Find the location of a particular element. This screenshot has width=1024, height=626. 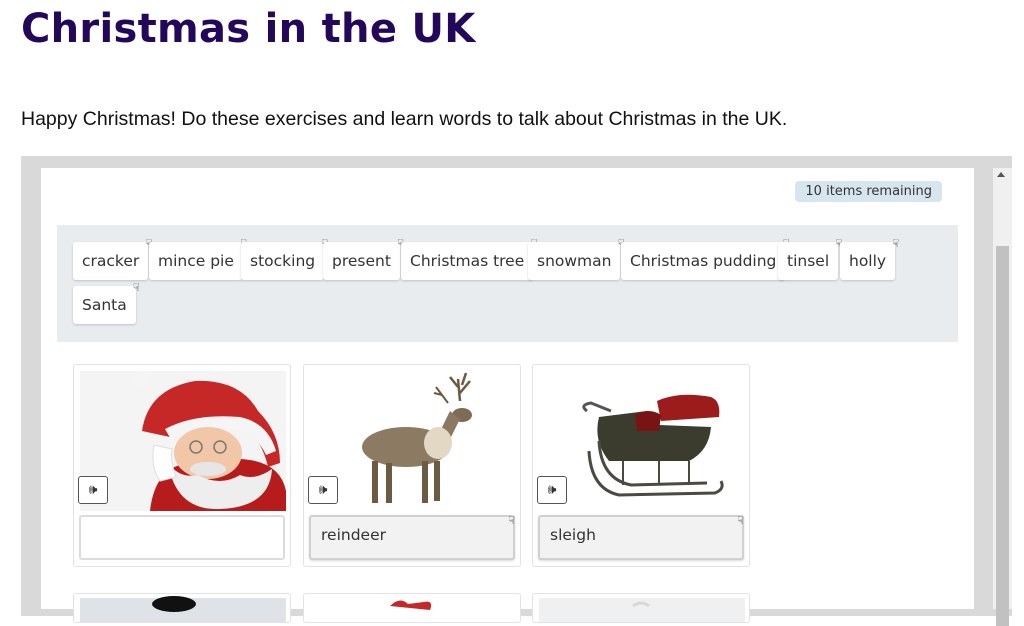

word-chip-label: tinsel is located at coordinates (808, 261).